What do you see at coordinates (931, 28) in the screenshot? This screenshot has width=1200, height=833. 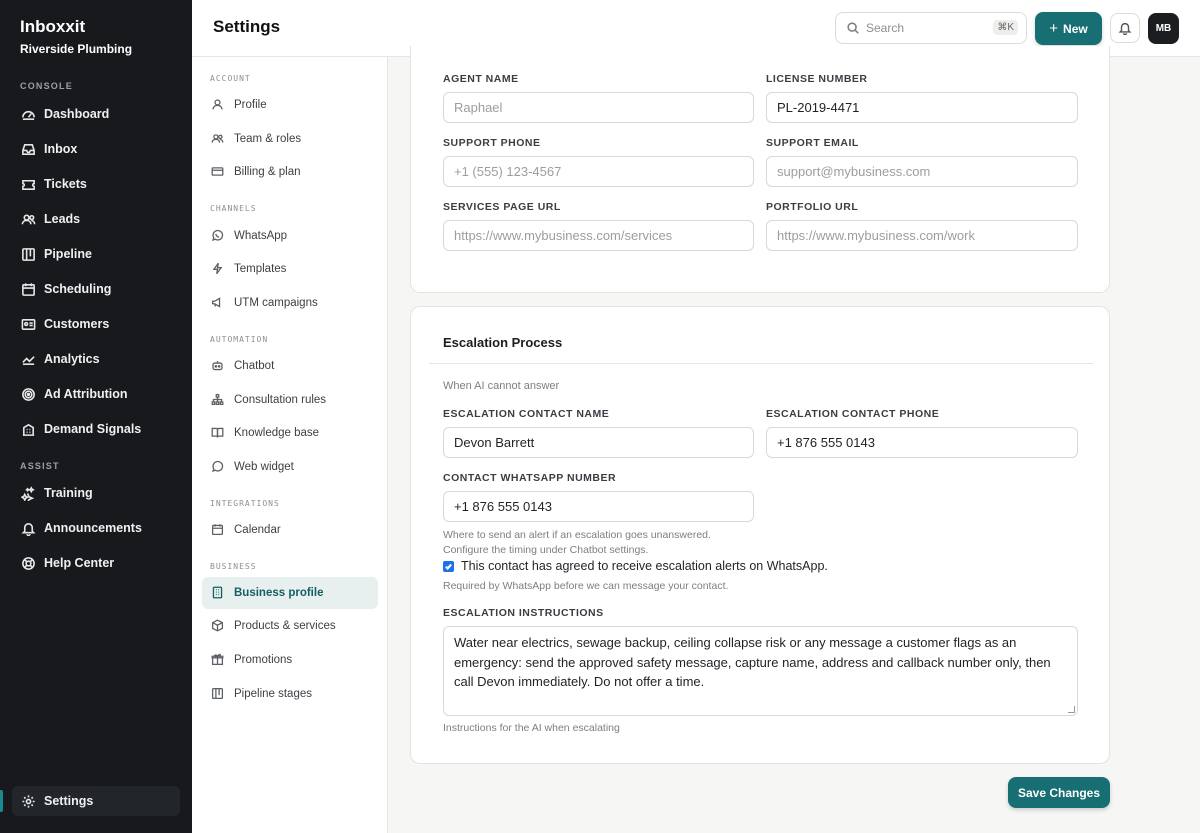 I see `search-input: Search ⌘K` at bounding box center [931, 28].